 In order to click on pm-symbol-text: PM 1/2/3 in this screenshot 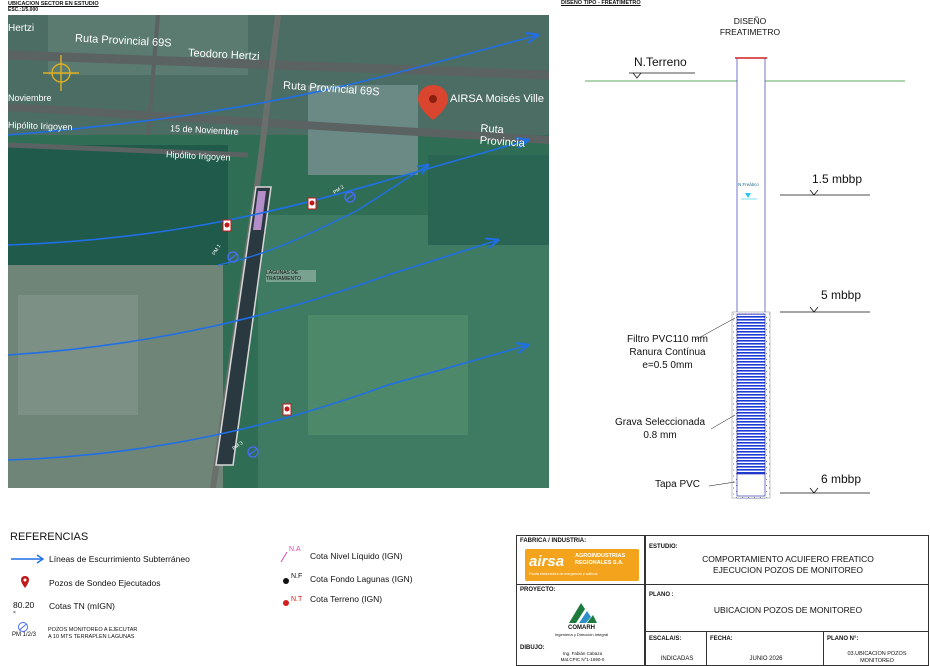, I will do `click(24, 635)`.